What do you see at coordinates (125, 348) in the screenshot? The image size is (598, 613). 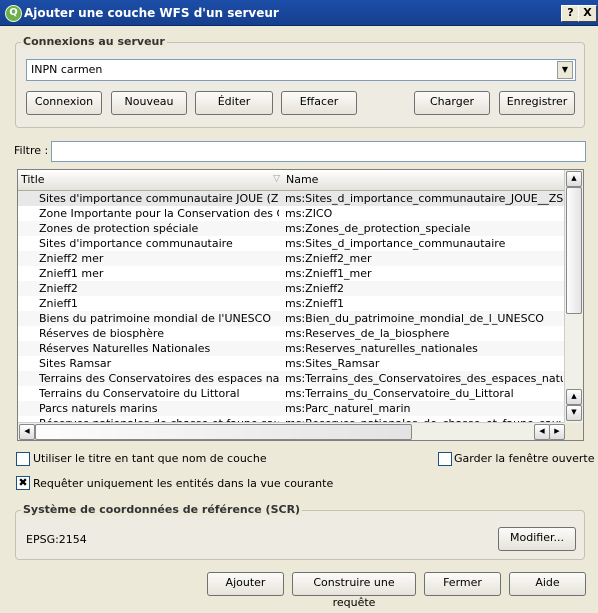 I see `row-title-cell: Réserves Naturelles Nationales` at bounding box center [125, 348].